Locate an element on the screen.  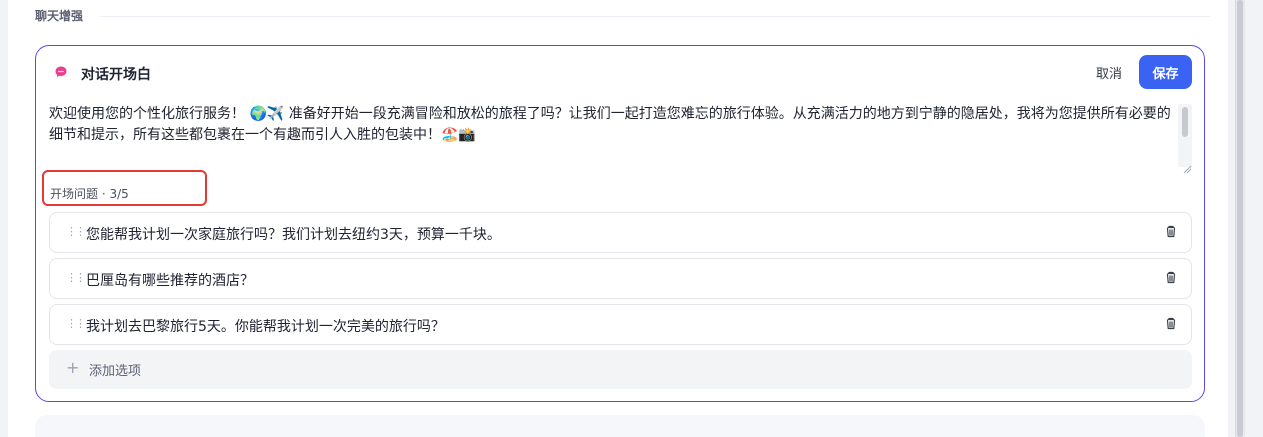
add-option-label: 添加选项 is located at coordinates (115, 369).